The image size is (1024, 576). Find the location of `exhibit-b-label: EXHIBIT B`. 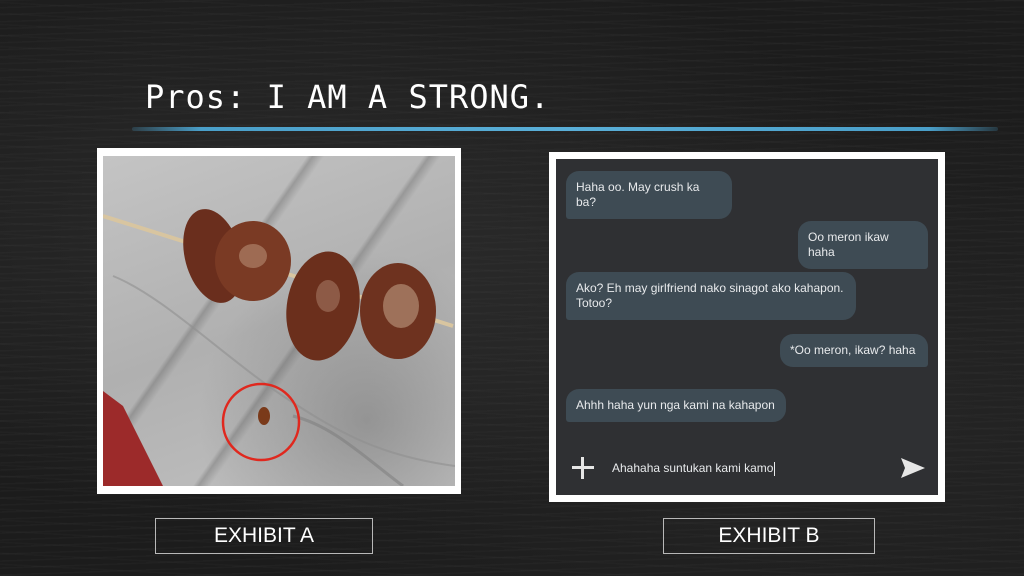

exhibit-b-label: EXHIBIT B is located at coordinates (769, 536).